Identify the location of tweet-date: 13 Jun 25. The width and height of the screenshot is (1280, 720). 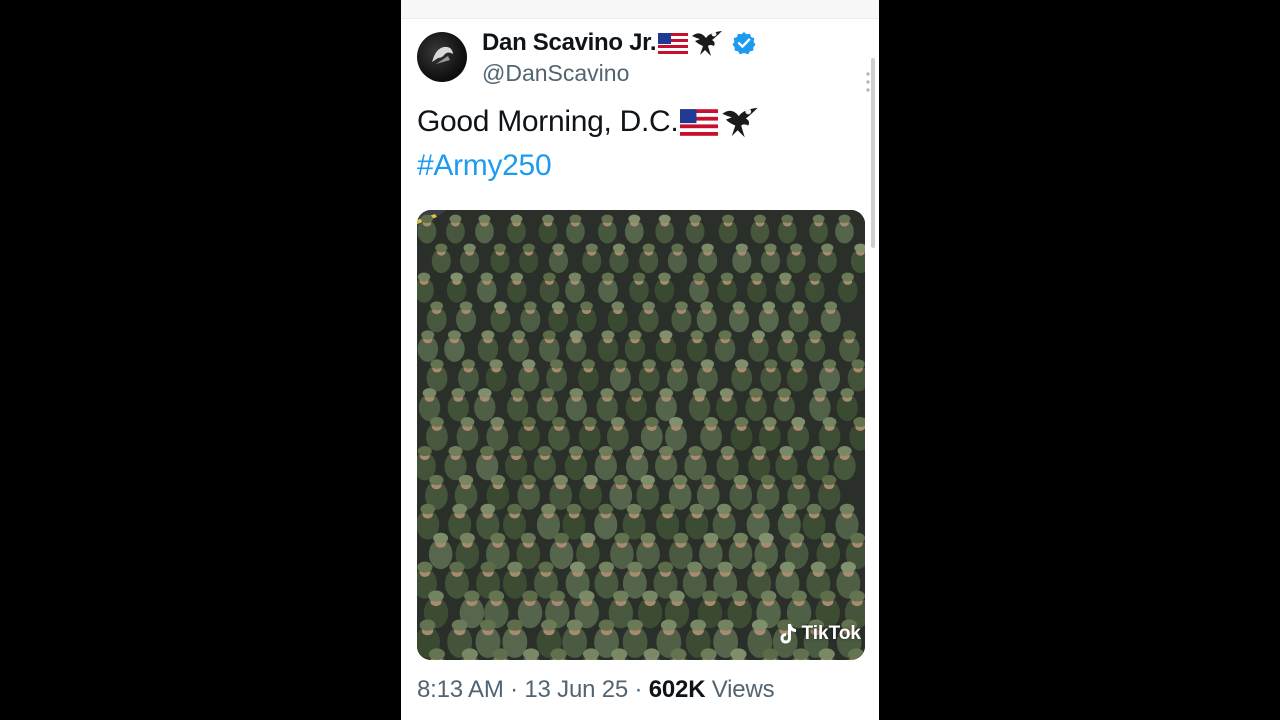
(576, 689).